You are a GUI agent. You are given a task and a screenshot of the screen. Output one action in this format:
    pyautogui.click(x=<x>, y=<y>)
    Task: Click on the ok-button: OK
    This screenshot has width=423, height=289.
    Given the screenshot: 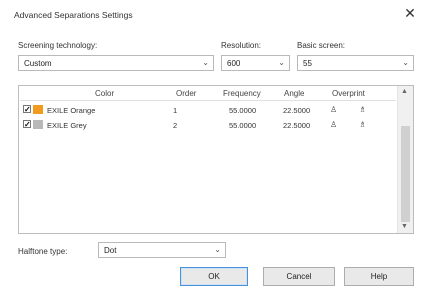 What is the action you would take?
    pyautogui.click(x=214, y=276)
    